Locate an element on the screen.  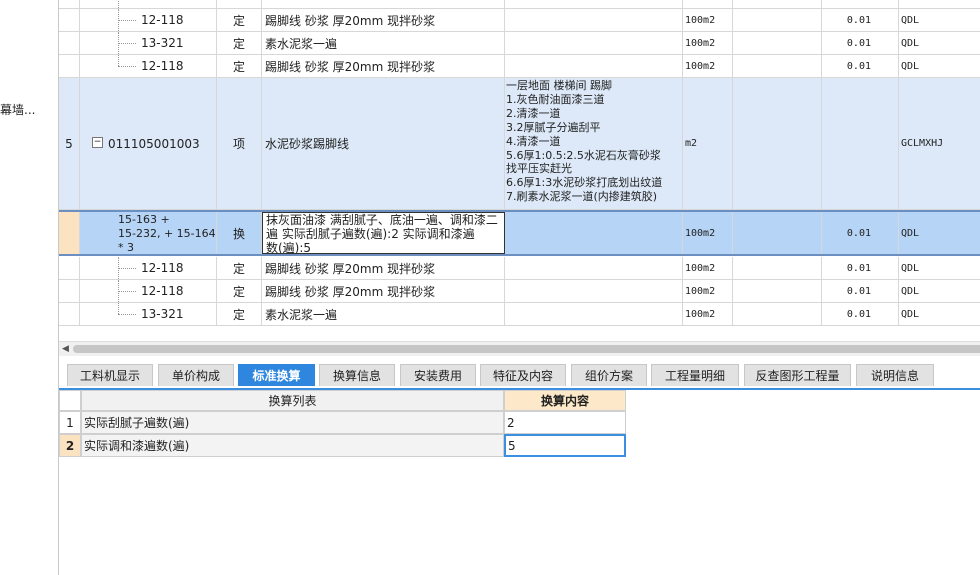
collapse-icon: − is located at coordinates (97, 142).